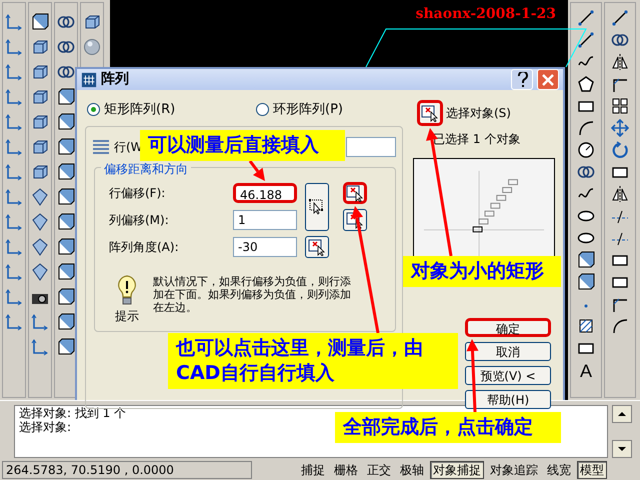  Describe the element at coordinates (127, 289) in the screenshot. I see `lightbulb-icon` at that location.